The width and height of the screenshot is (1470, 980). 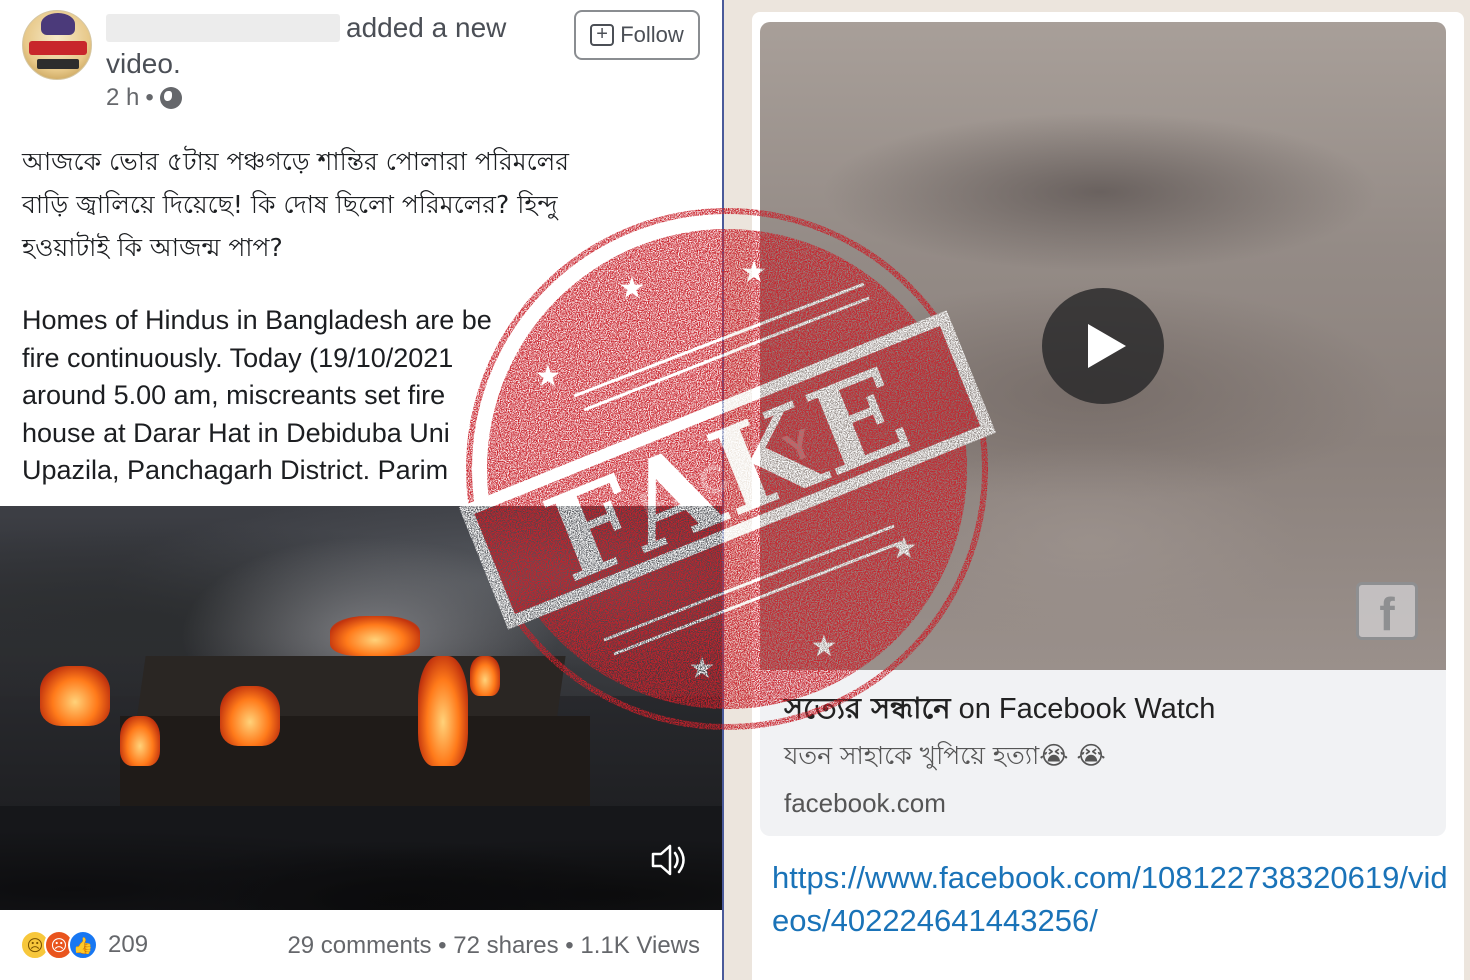 I want to click on post-en-line: Upazila, Panchagarh District. Parim, so click(x=235, y=470).